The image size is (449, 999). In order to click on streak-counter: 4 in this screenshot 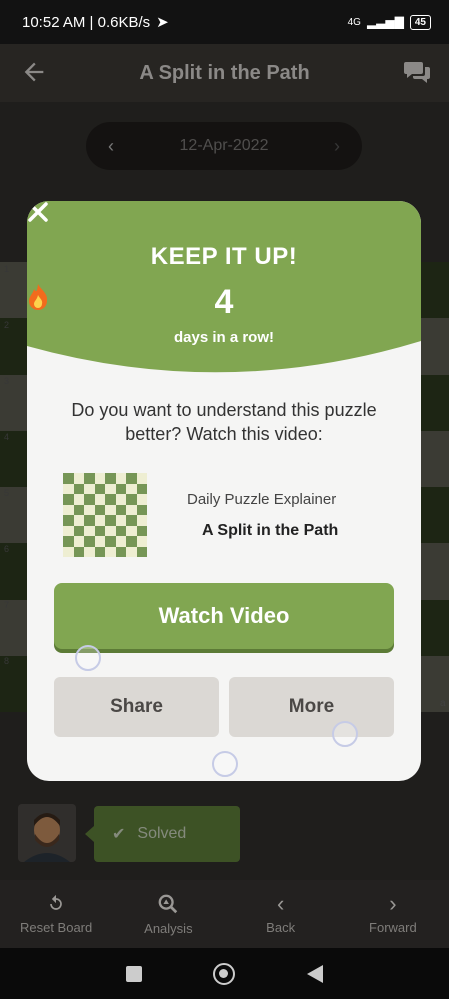, I will do `click(224, 302)`.